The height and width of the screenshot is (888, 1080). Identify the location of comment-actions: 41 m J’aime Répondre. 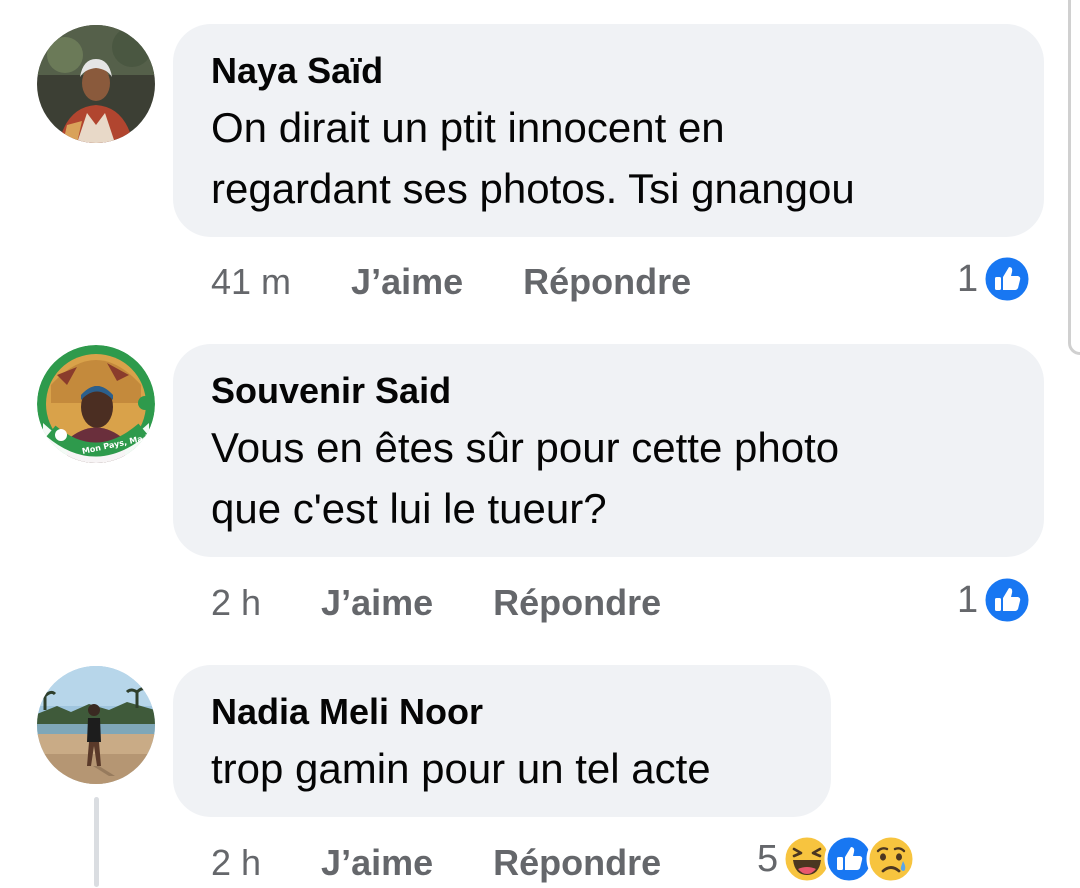
(451, 282).